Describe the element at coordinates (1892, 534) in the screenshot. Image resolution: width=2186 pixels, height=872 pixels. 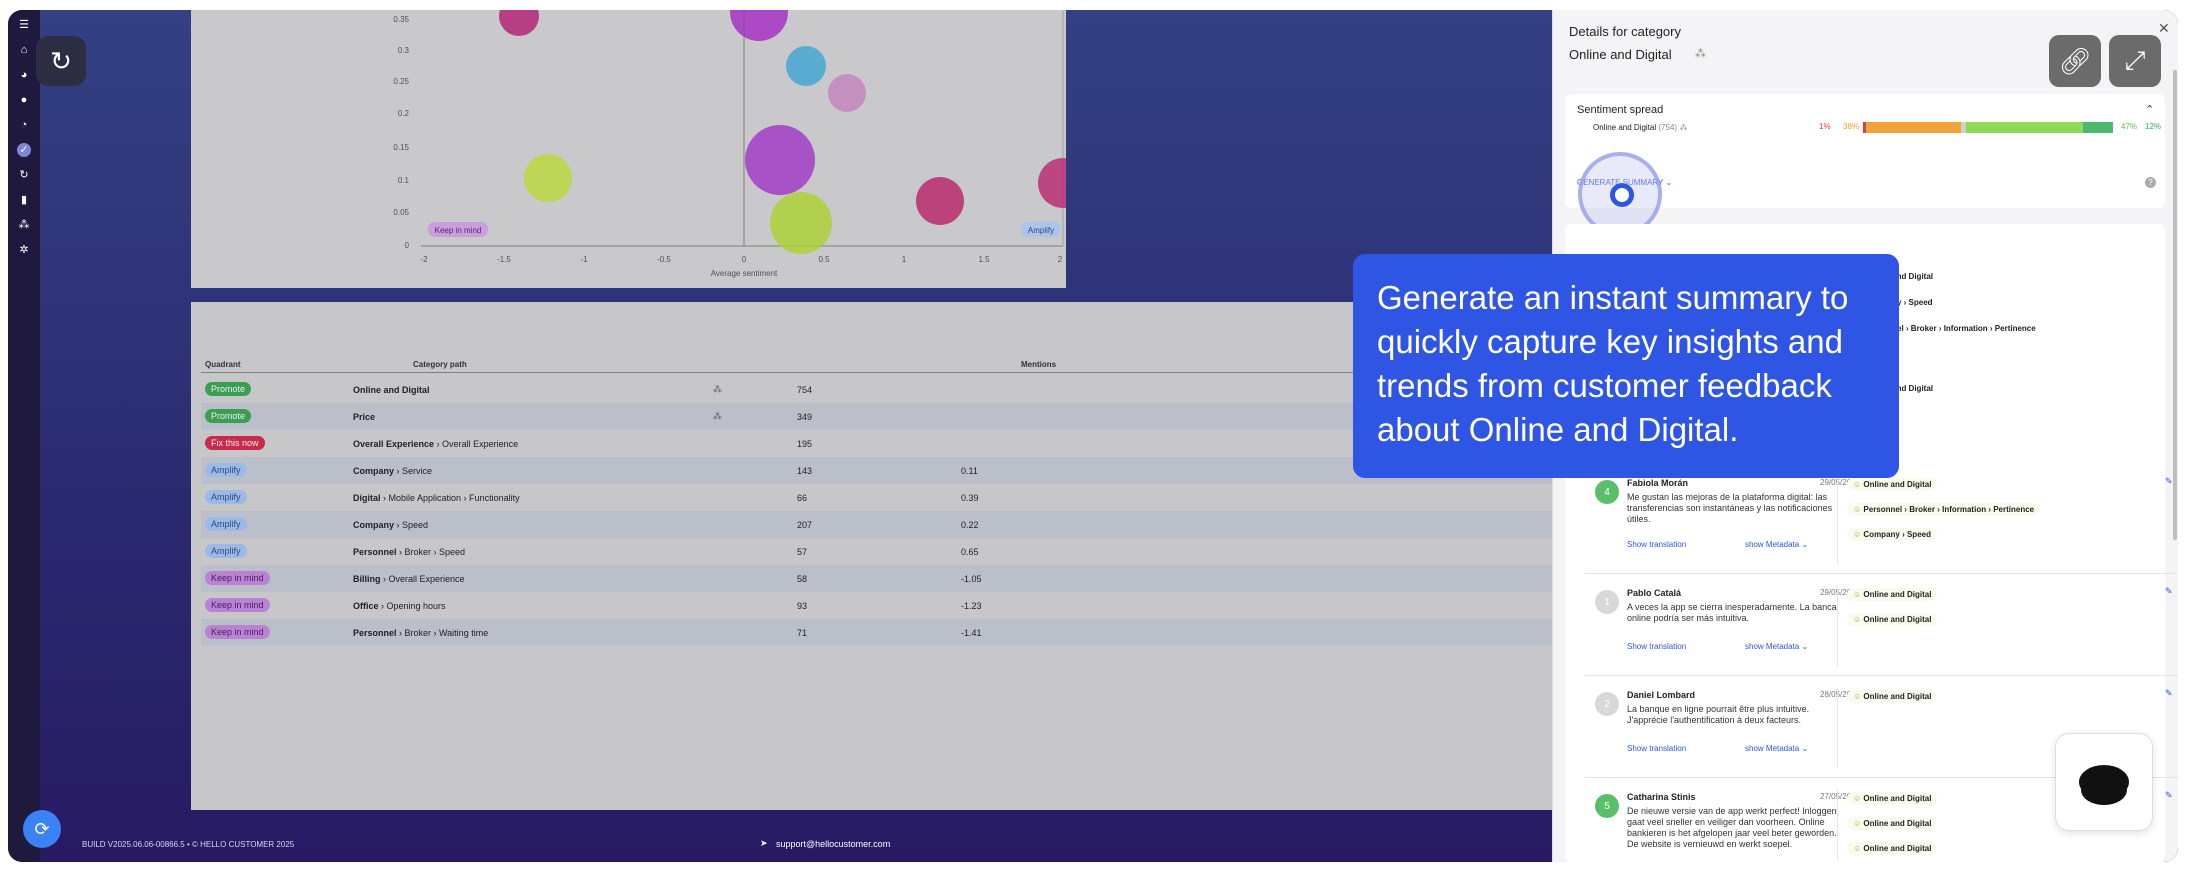
I see `category-tag: ☺ Company › Speed` at that location.